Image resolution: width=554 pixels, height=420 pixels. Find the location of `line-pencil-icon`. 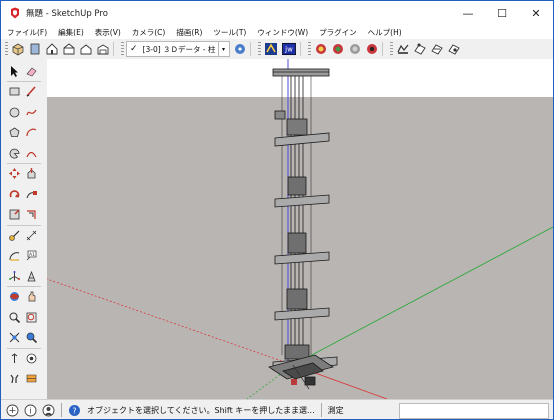

line-pencil-icon is located at coordinates (31, 92).